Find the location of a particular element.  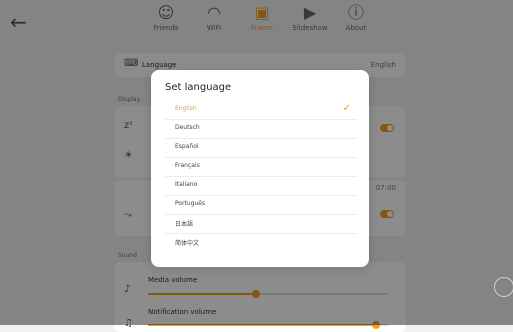

language-option-japanese: 日本語 is located at coordinates (261, 224).